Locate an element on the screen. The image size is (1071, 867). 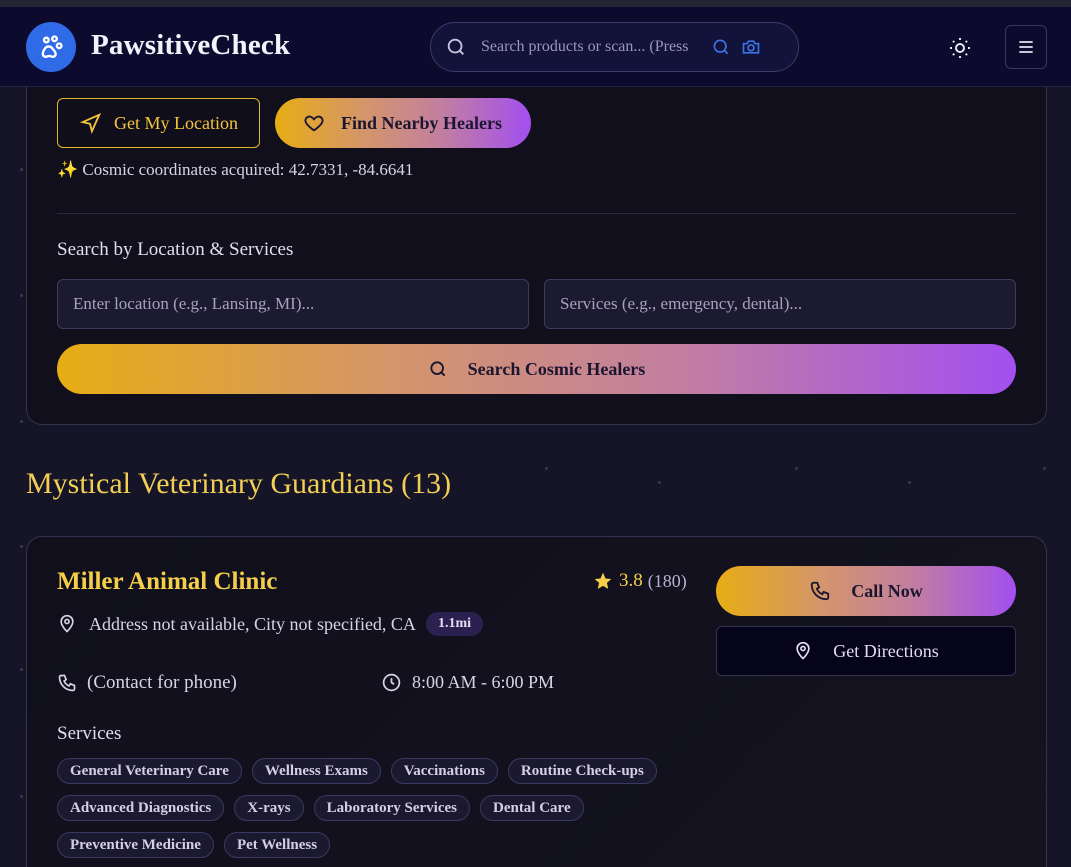
heart-icon is located at coordinates (314, 123).